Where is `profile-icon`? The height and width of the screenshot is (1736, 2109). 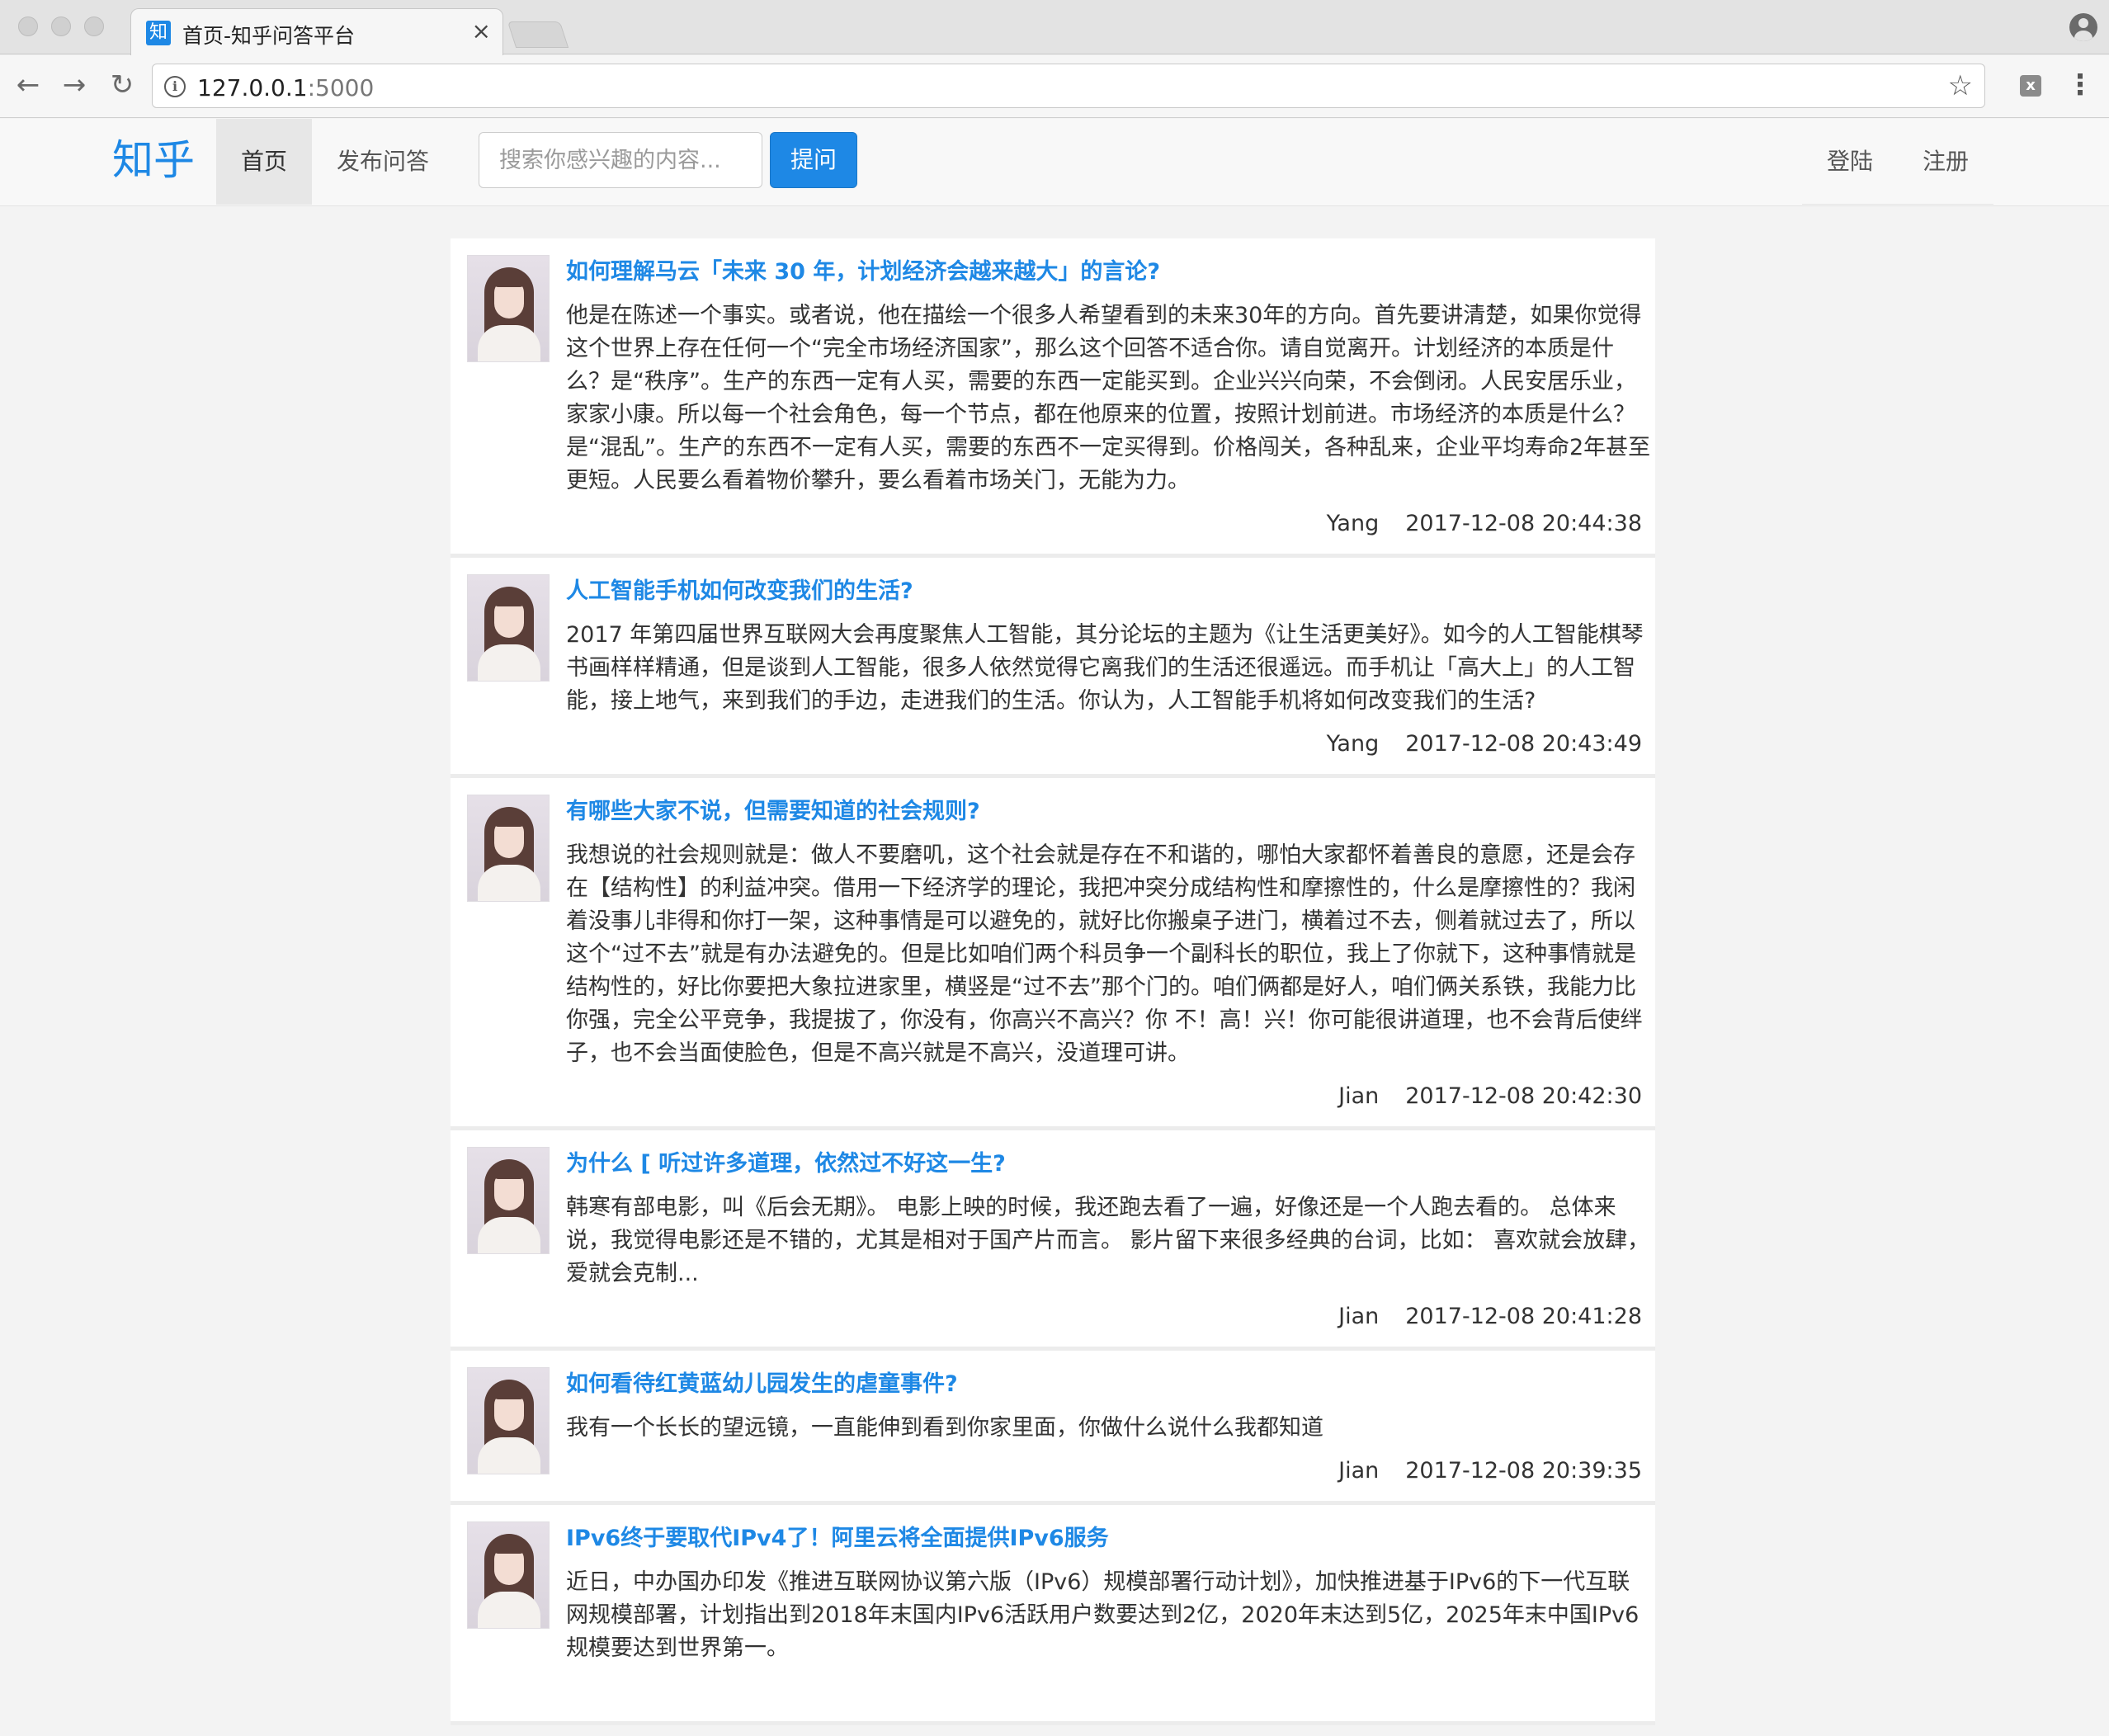 profile-icon is located at coordinates (2083, 27).